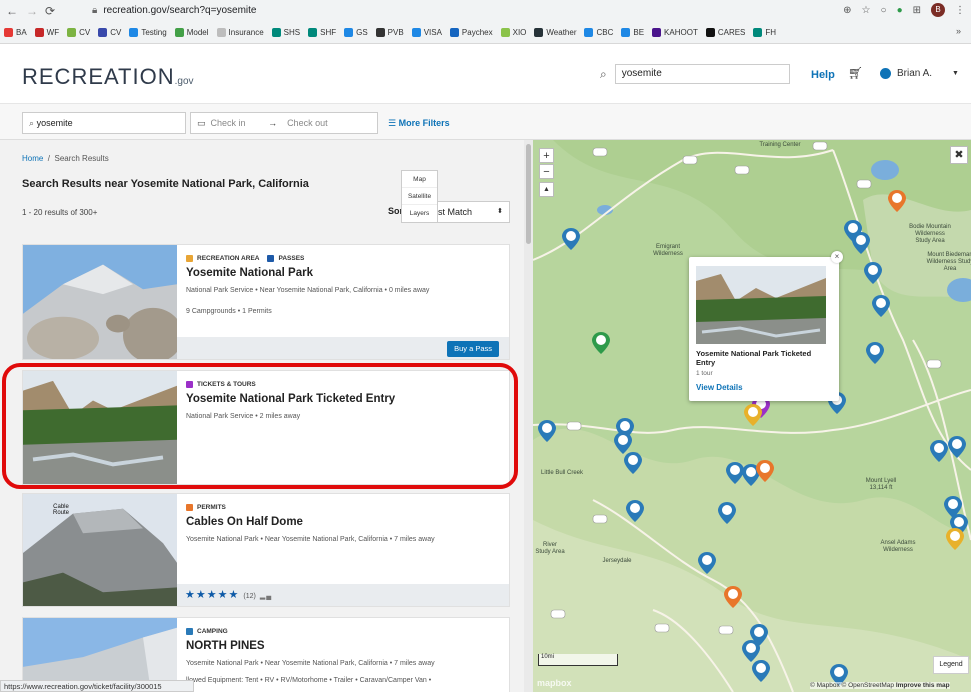 This screenshot has height=692, width=971. Describe the element at coordinates (32, 123) in the screenshot. I see `search-icon: ⌕` at that location.